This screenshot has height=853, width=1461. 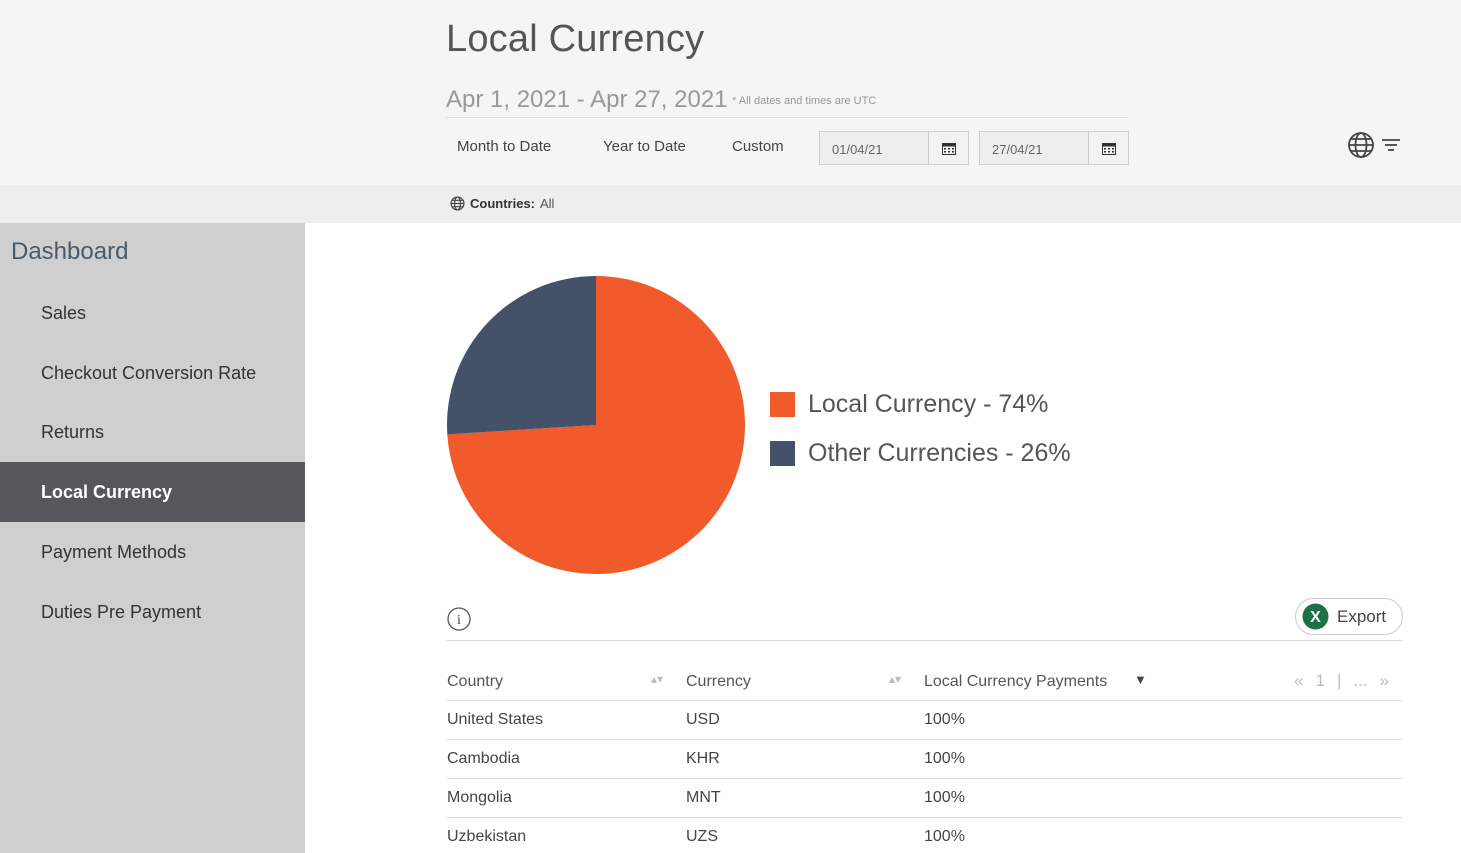 I want to click on countries-filter: Countries: All, so click(x=502, y=203).